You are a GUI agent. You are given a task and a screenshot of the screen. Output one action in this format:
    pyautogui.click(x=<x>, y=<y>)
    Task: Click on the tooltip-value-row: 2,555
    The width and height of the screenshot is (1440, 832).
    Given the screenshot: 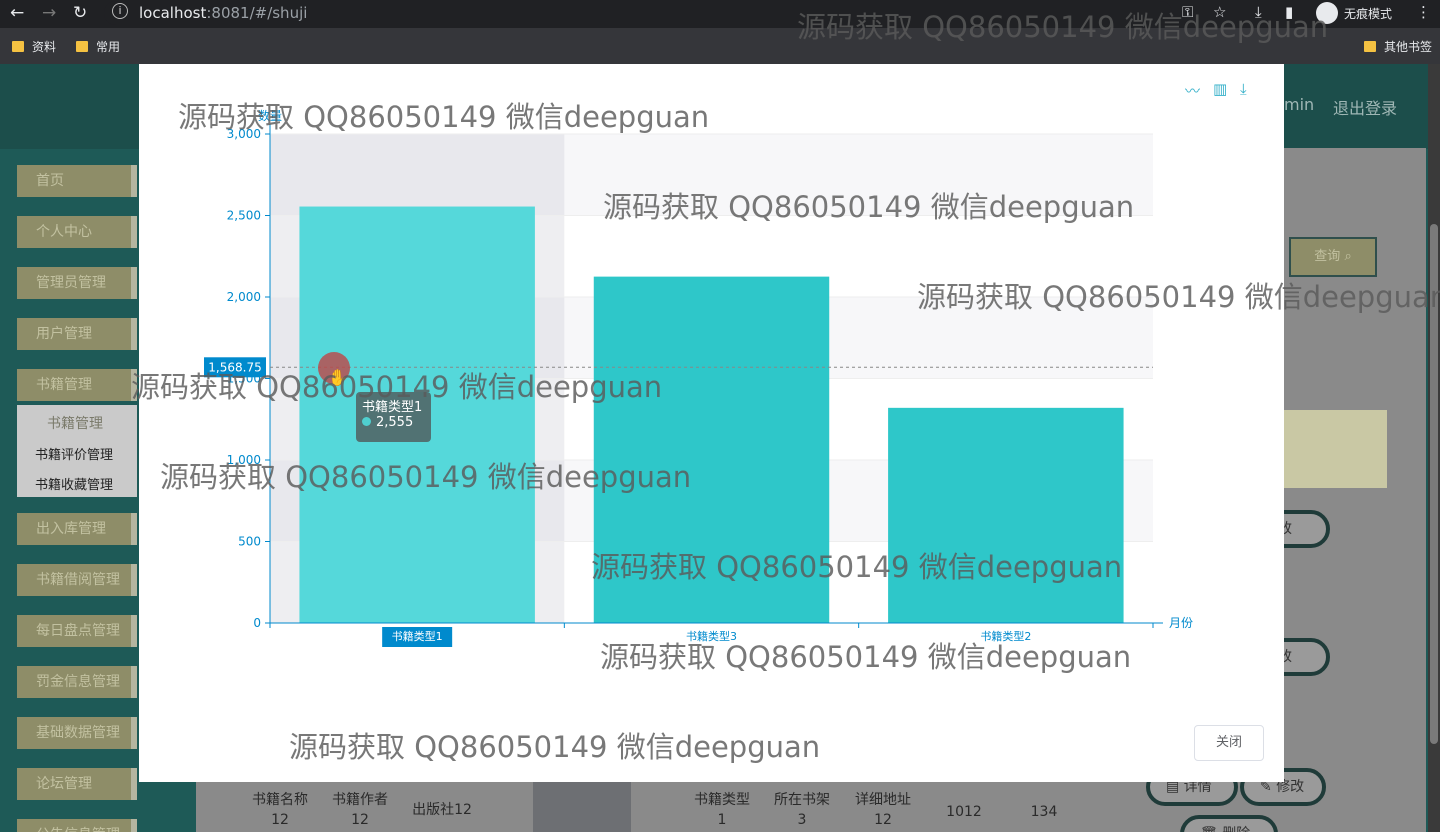 What is the action you would take?
    pyautogui.click(x=393, y=422)
    